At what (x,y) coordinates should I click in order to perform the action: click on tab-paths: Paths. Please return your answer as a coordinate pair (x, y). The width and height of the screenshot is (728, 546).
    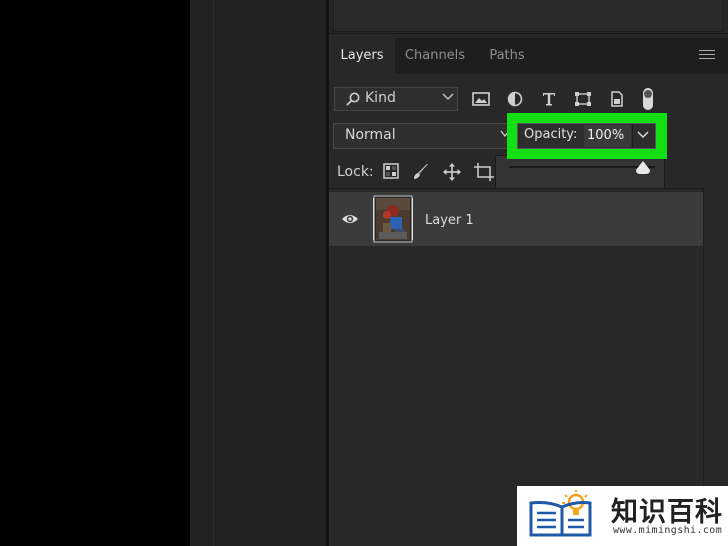
    Looking at the image, I should click on (507, 56).